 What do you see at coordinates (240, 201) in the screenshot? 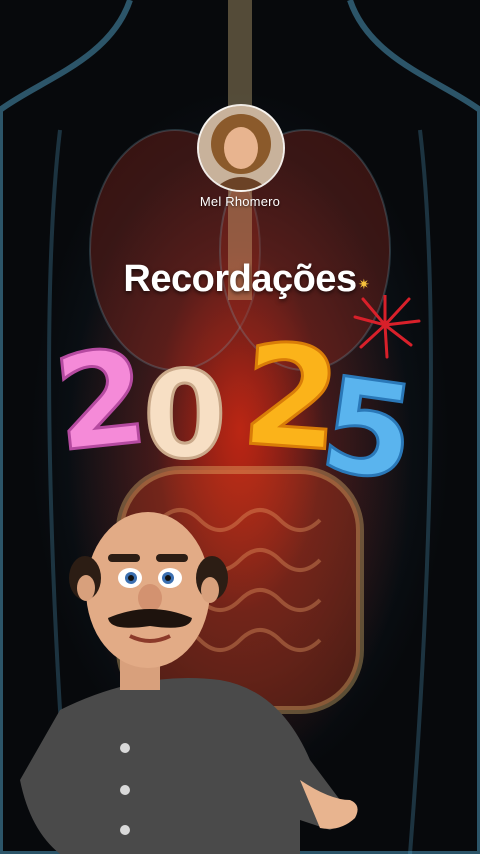
I see `profile-username: Mel Rhomero` at bounding box center [240, 201].